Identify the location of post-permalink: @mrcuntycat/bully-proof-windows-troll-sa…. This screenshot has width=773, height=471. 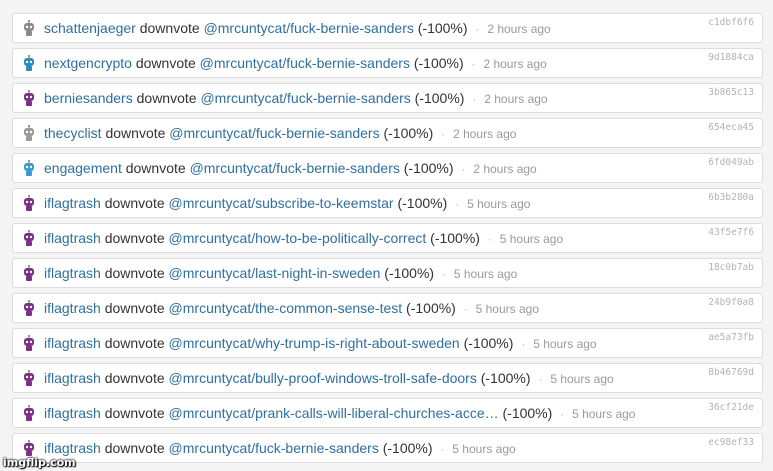
(323, 378).